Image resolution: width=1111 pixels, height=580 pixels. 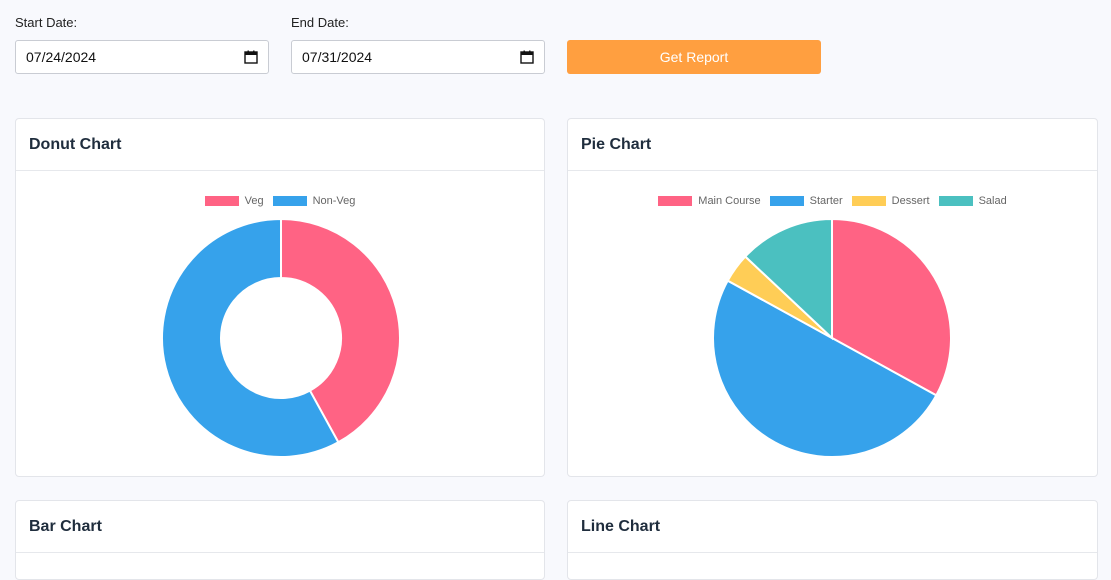 I want to click on pie-chart, so click(x=832, y=337).